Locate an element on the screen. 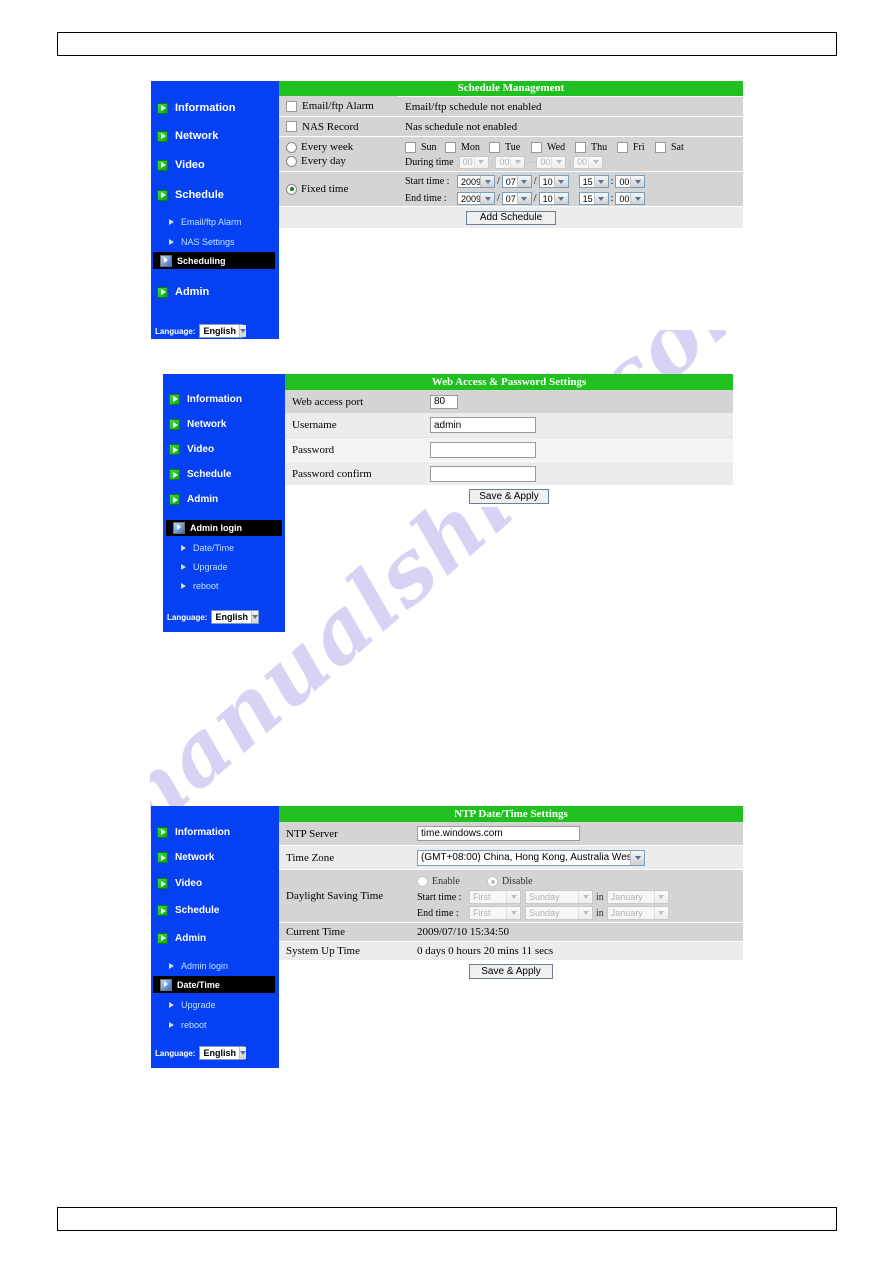 The image size is (893, 1263). dst-start-month-select: January is located at coordinates (637, 897).